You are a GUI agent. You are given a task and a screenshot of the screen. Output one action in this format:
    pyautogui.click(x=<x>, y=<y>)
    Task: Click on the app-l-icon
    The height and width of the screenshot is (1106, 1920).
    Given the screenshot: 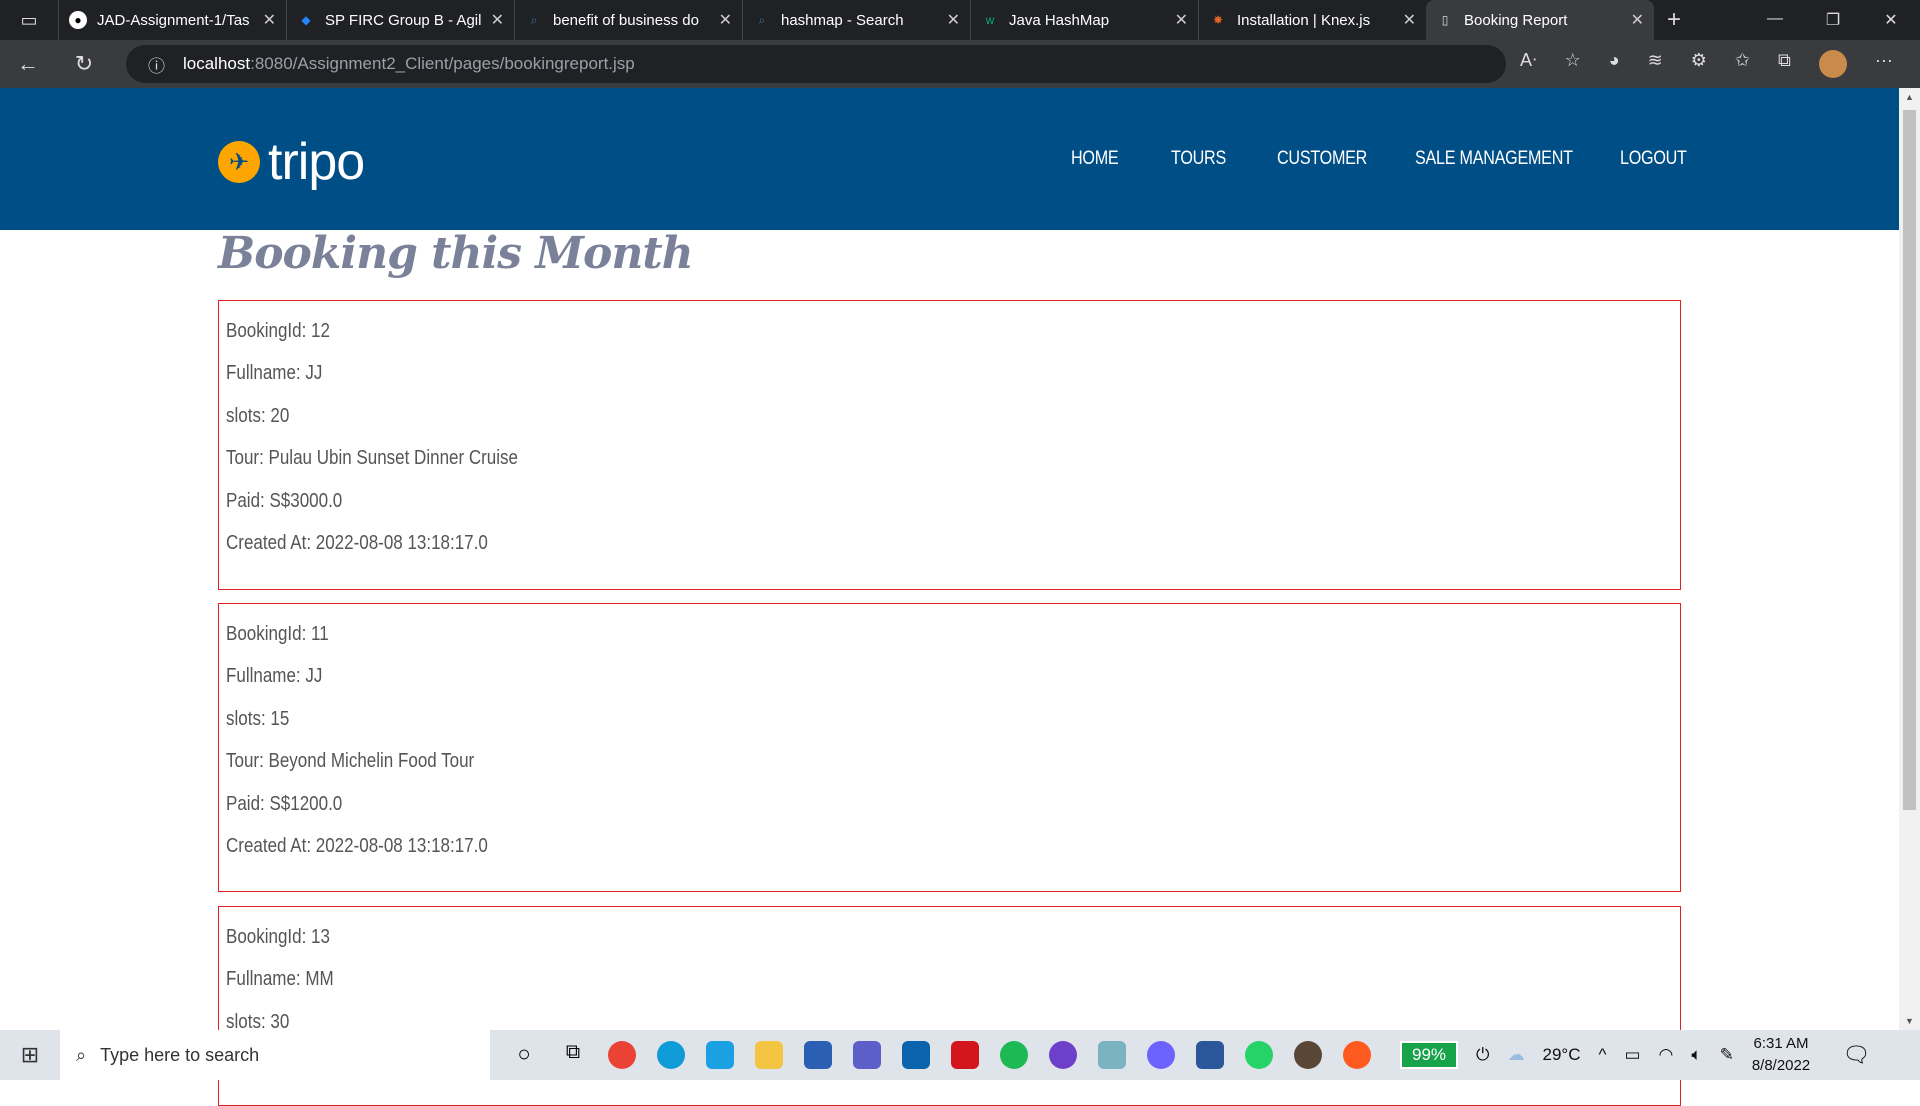 What is the action you would take?
    pyautogui.click(x=720, y=1055)
    